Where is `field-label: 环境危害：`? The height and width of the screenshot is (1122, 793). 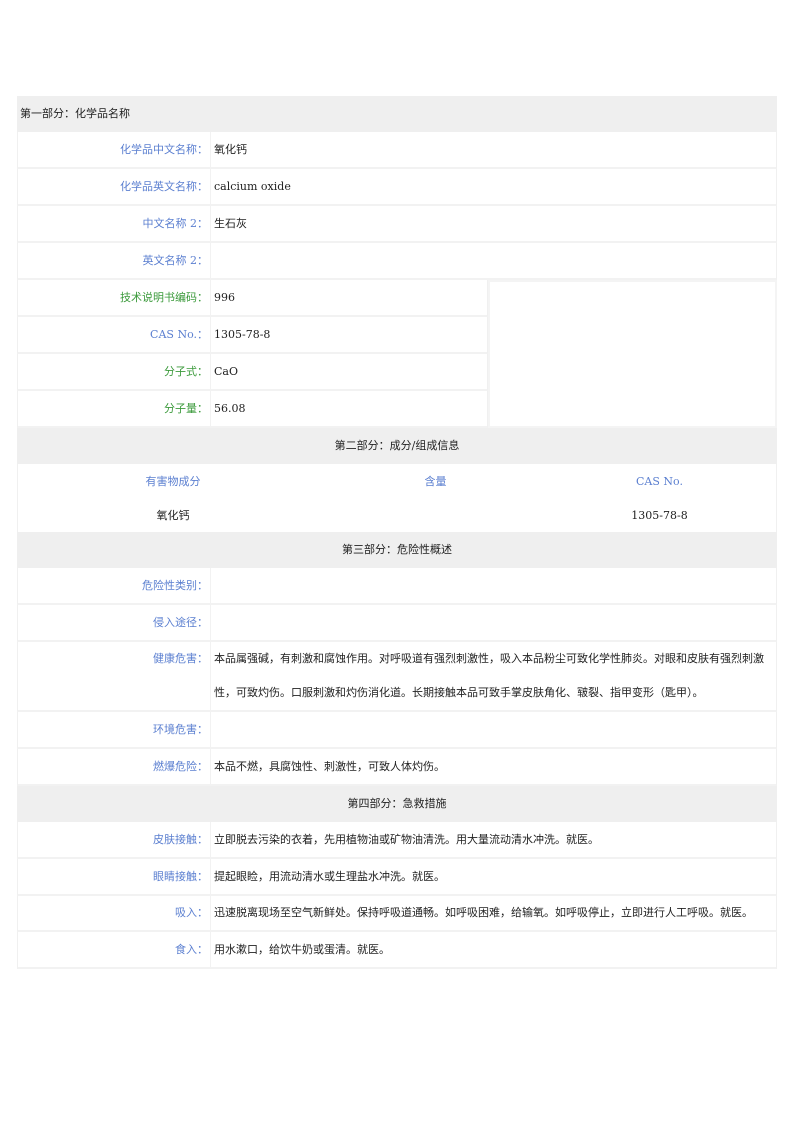
field-label: 环境危害： is located at coordinates (114, 729).